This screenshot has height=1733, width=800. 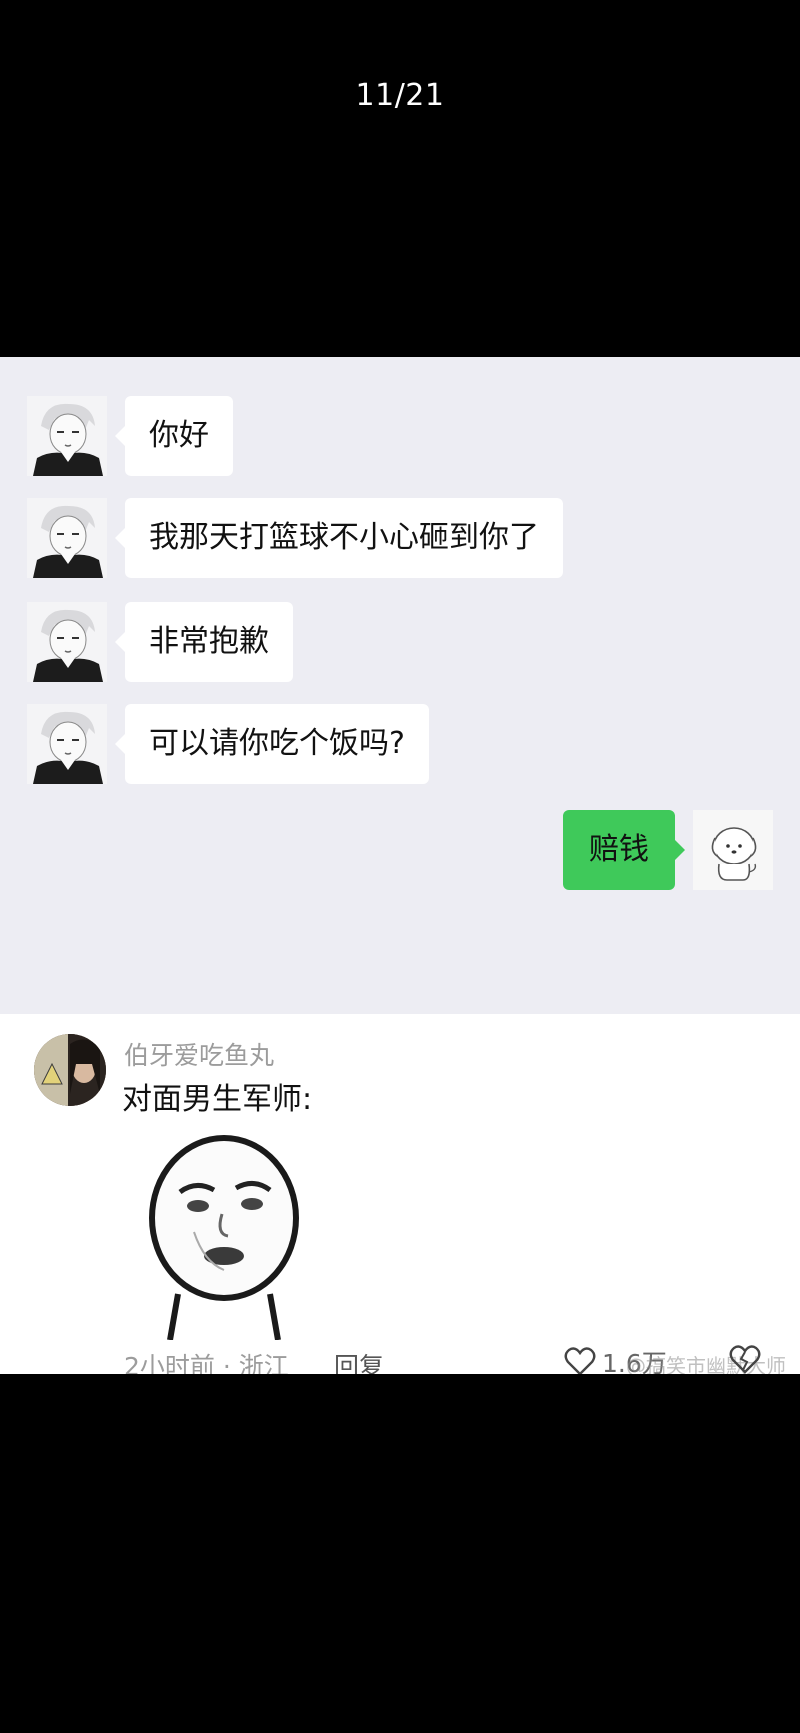 What do you see at coordinates (70, 1070) in the screenshot?
I see `user-avatar-icon` at bounding box center [70, 1070].